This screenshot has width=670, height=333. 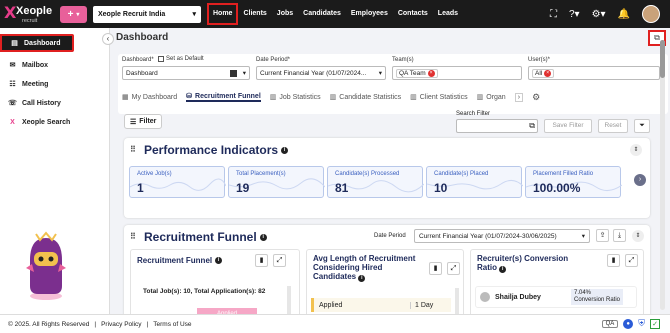 I want to click on download-icon: ⤓, so click(x=619, y=235).